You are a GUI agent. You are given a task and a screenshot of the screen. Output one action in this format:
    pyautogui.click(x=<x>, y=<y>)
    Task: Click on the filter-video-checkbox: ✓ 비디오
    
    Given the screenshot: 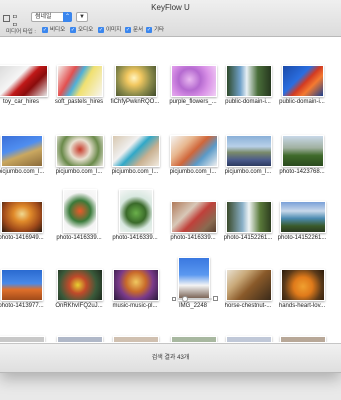 What is the action you would take?
    pyautogui.click(x=53, y=30)
    